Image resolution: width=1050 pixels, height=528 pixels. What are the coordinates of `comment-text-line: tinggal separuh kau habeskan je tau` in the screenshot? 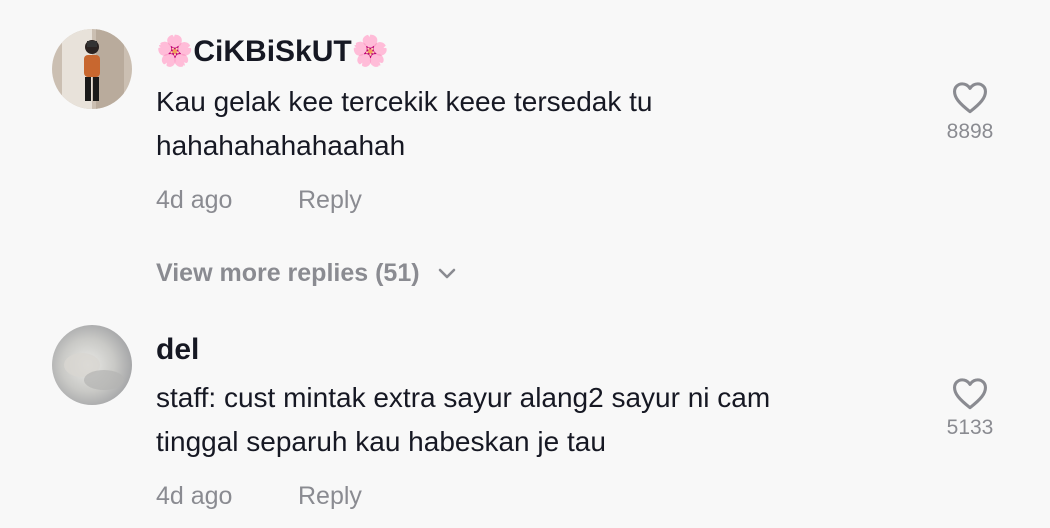 It's located at (381, 441).